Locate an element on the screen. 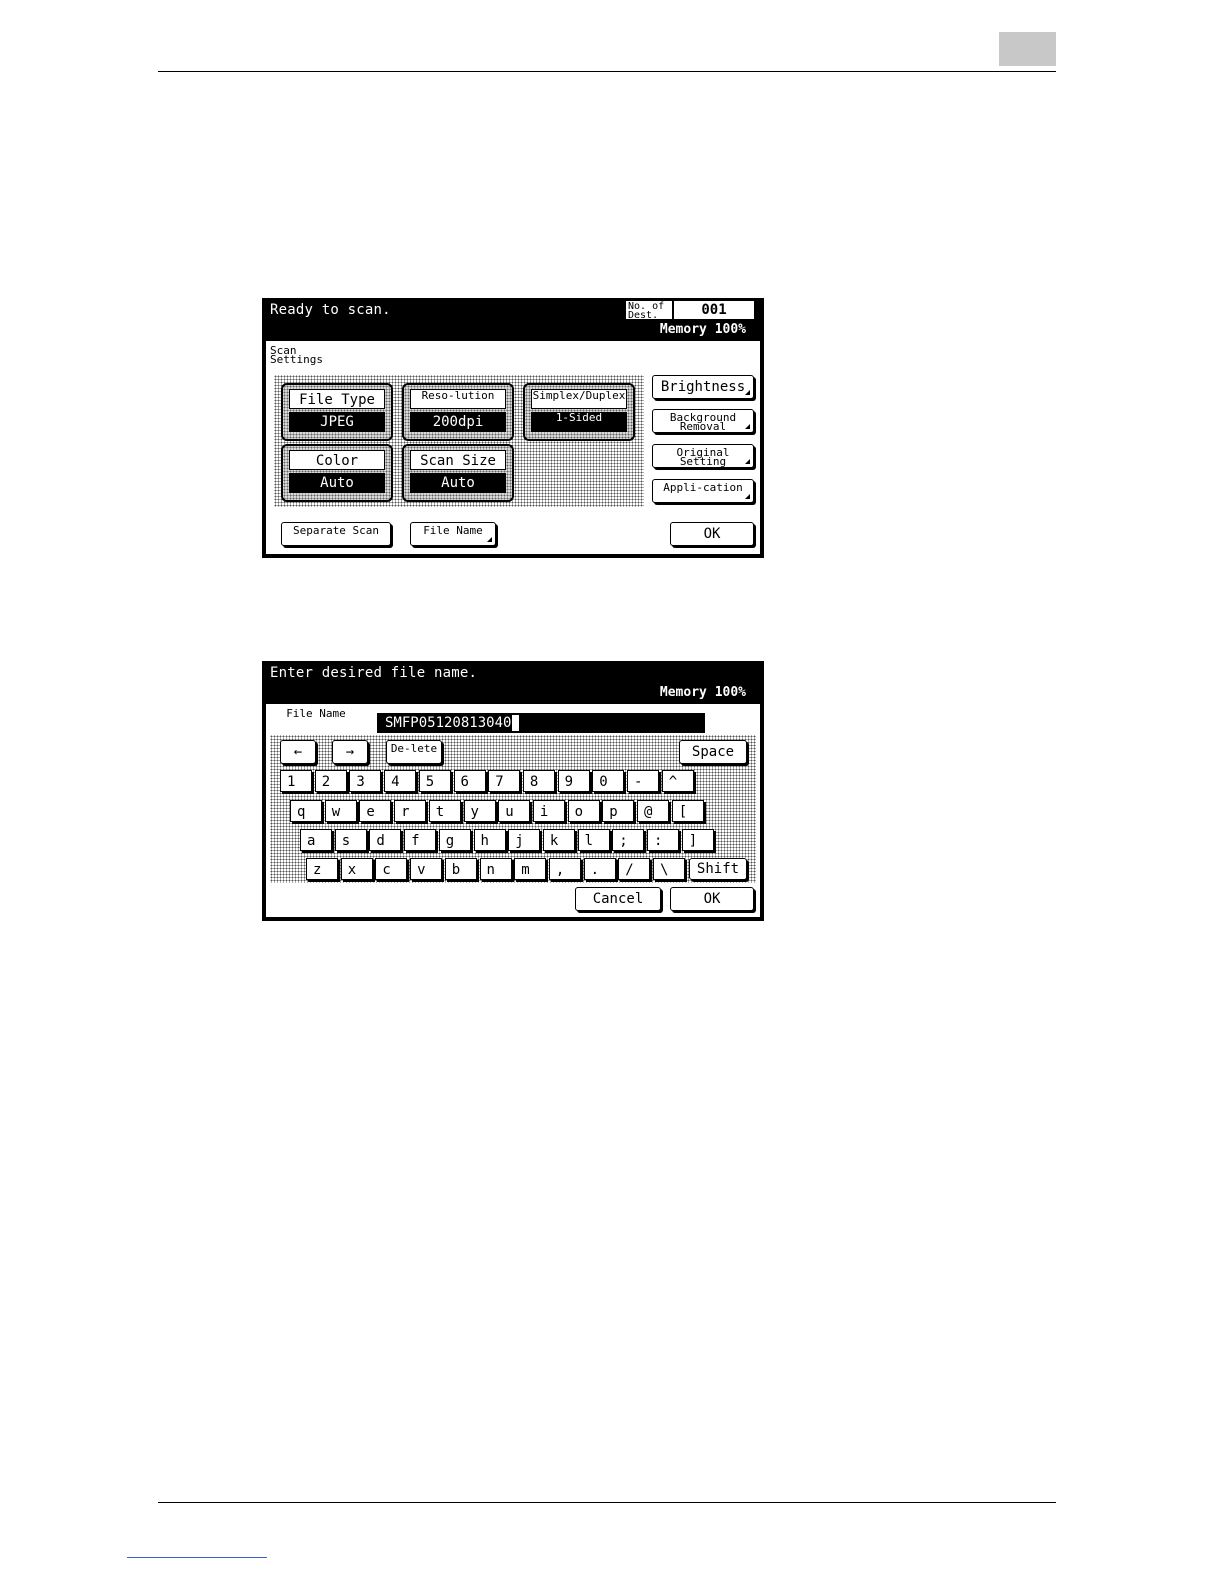 This screenshot has height=1584, width=1224. cursor-left-button: ← is located at coordinates (298, 752).